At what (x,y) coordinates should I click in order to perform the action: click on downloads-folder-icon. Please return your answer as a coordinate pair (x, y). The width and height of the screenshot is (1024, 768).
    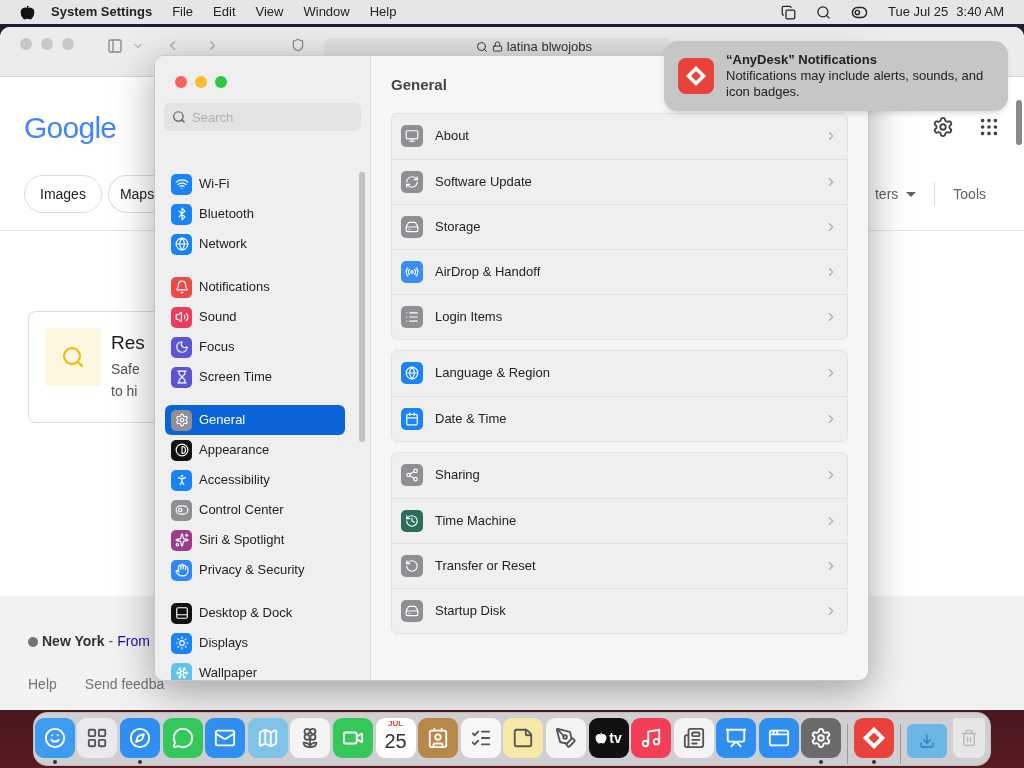
    Looking at the image, I should click on (926, 741).